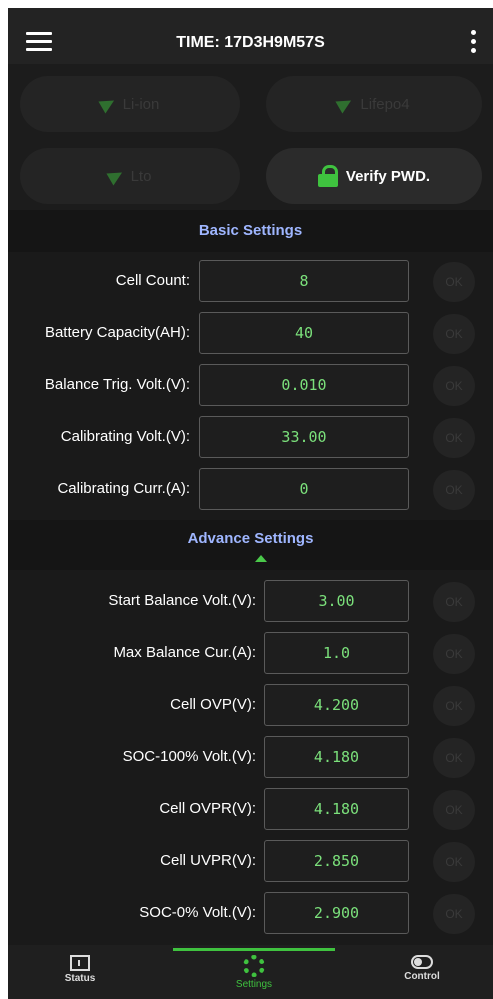  What do you see at coordinates (123, 488) in the screenshot?
I see `setting-label: Calibrating Curr.(A):` at bounding box center [123, 488].